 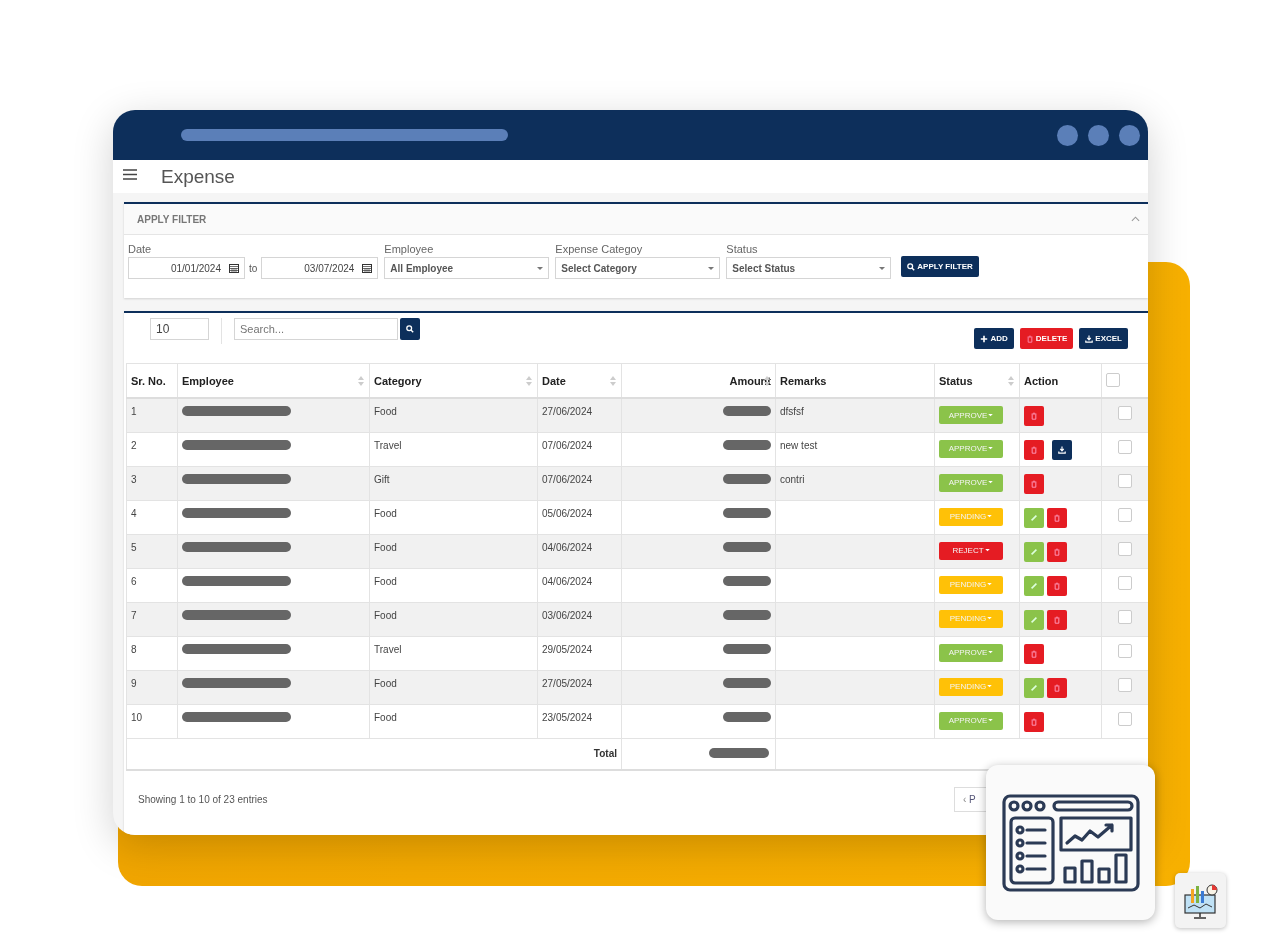 I want to click on employee-dropdown: All Employee, so click(x=467, y=268).